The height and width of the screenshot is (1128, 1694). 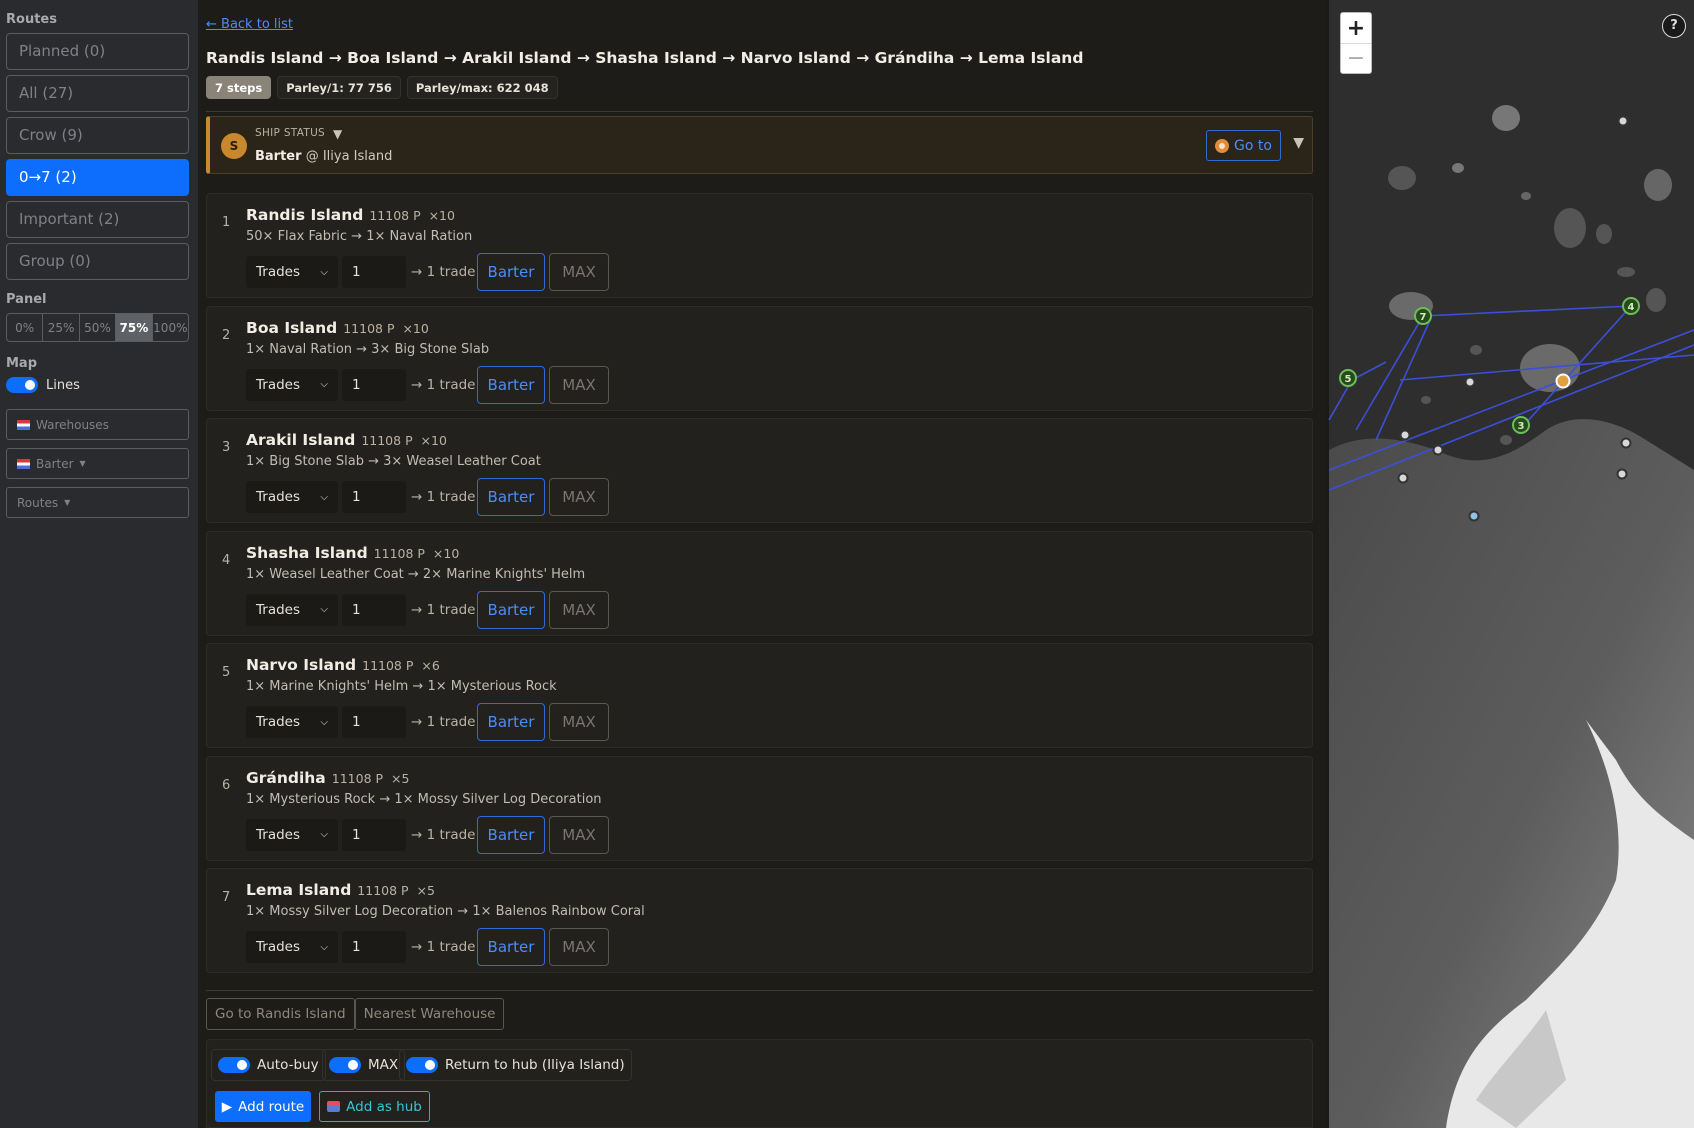 I want to click on panel-size-option: 100%, so click(x=170, y=327).